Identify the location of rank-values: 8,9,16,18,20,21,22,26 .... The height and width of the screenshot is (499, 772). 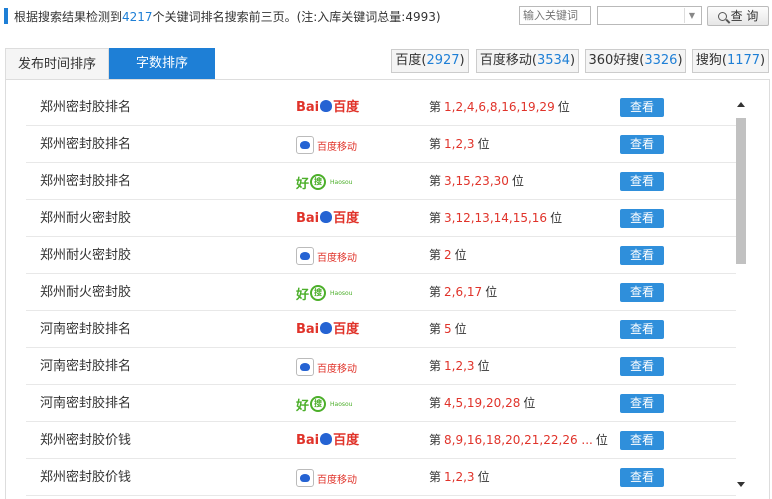
(518, 440).